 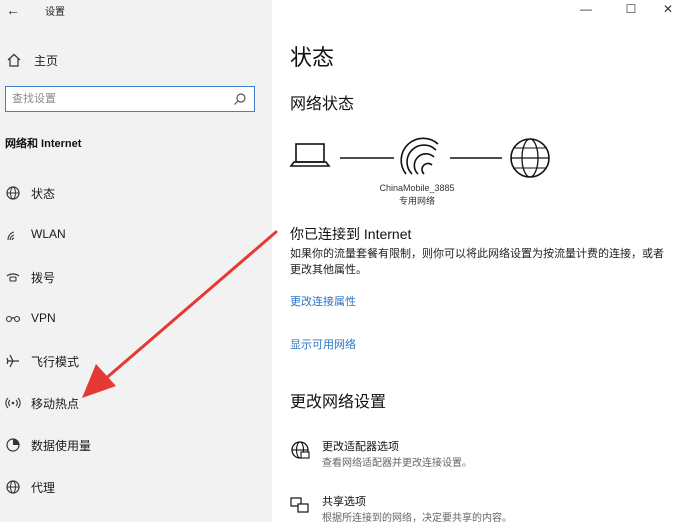 I want to click on change-connection-properties-link: 更改连接属性, so click(x=323, y=301).